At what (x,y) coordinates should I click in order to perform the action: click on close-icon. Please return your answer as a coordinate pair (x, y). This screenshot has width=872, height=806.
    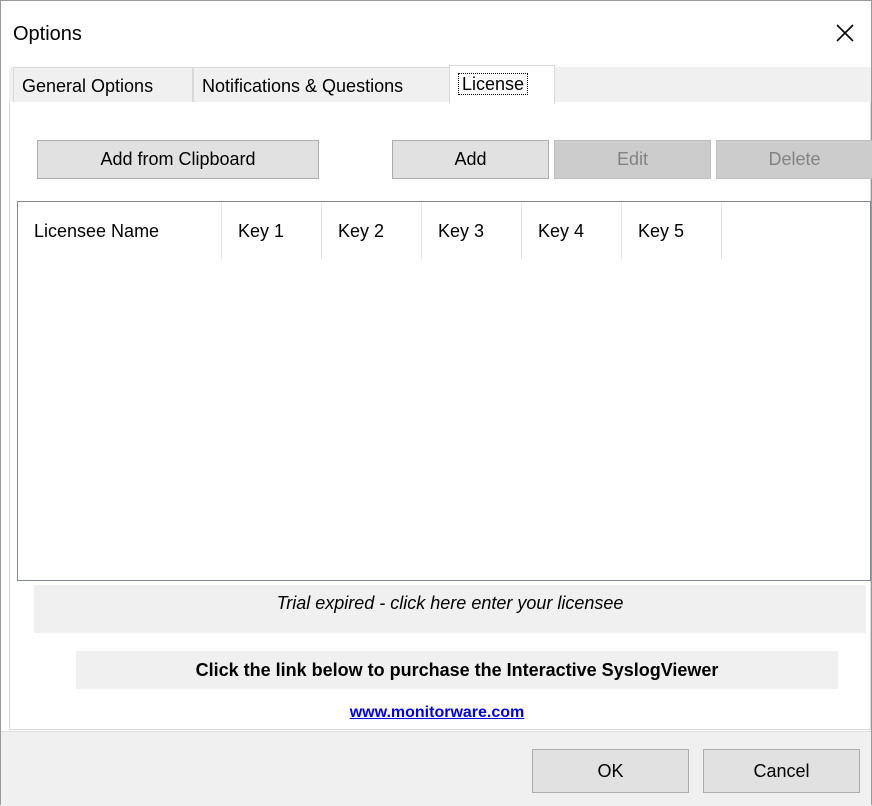
    Looking at the image, I should click on (845, 33).